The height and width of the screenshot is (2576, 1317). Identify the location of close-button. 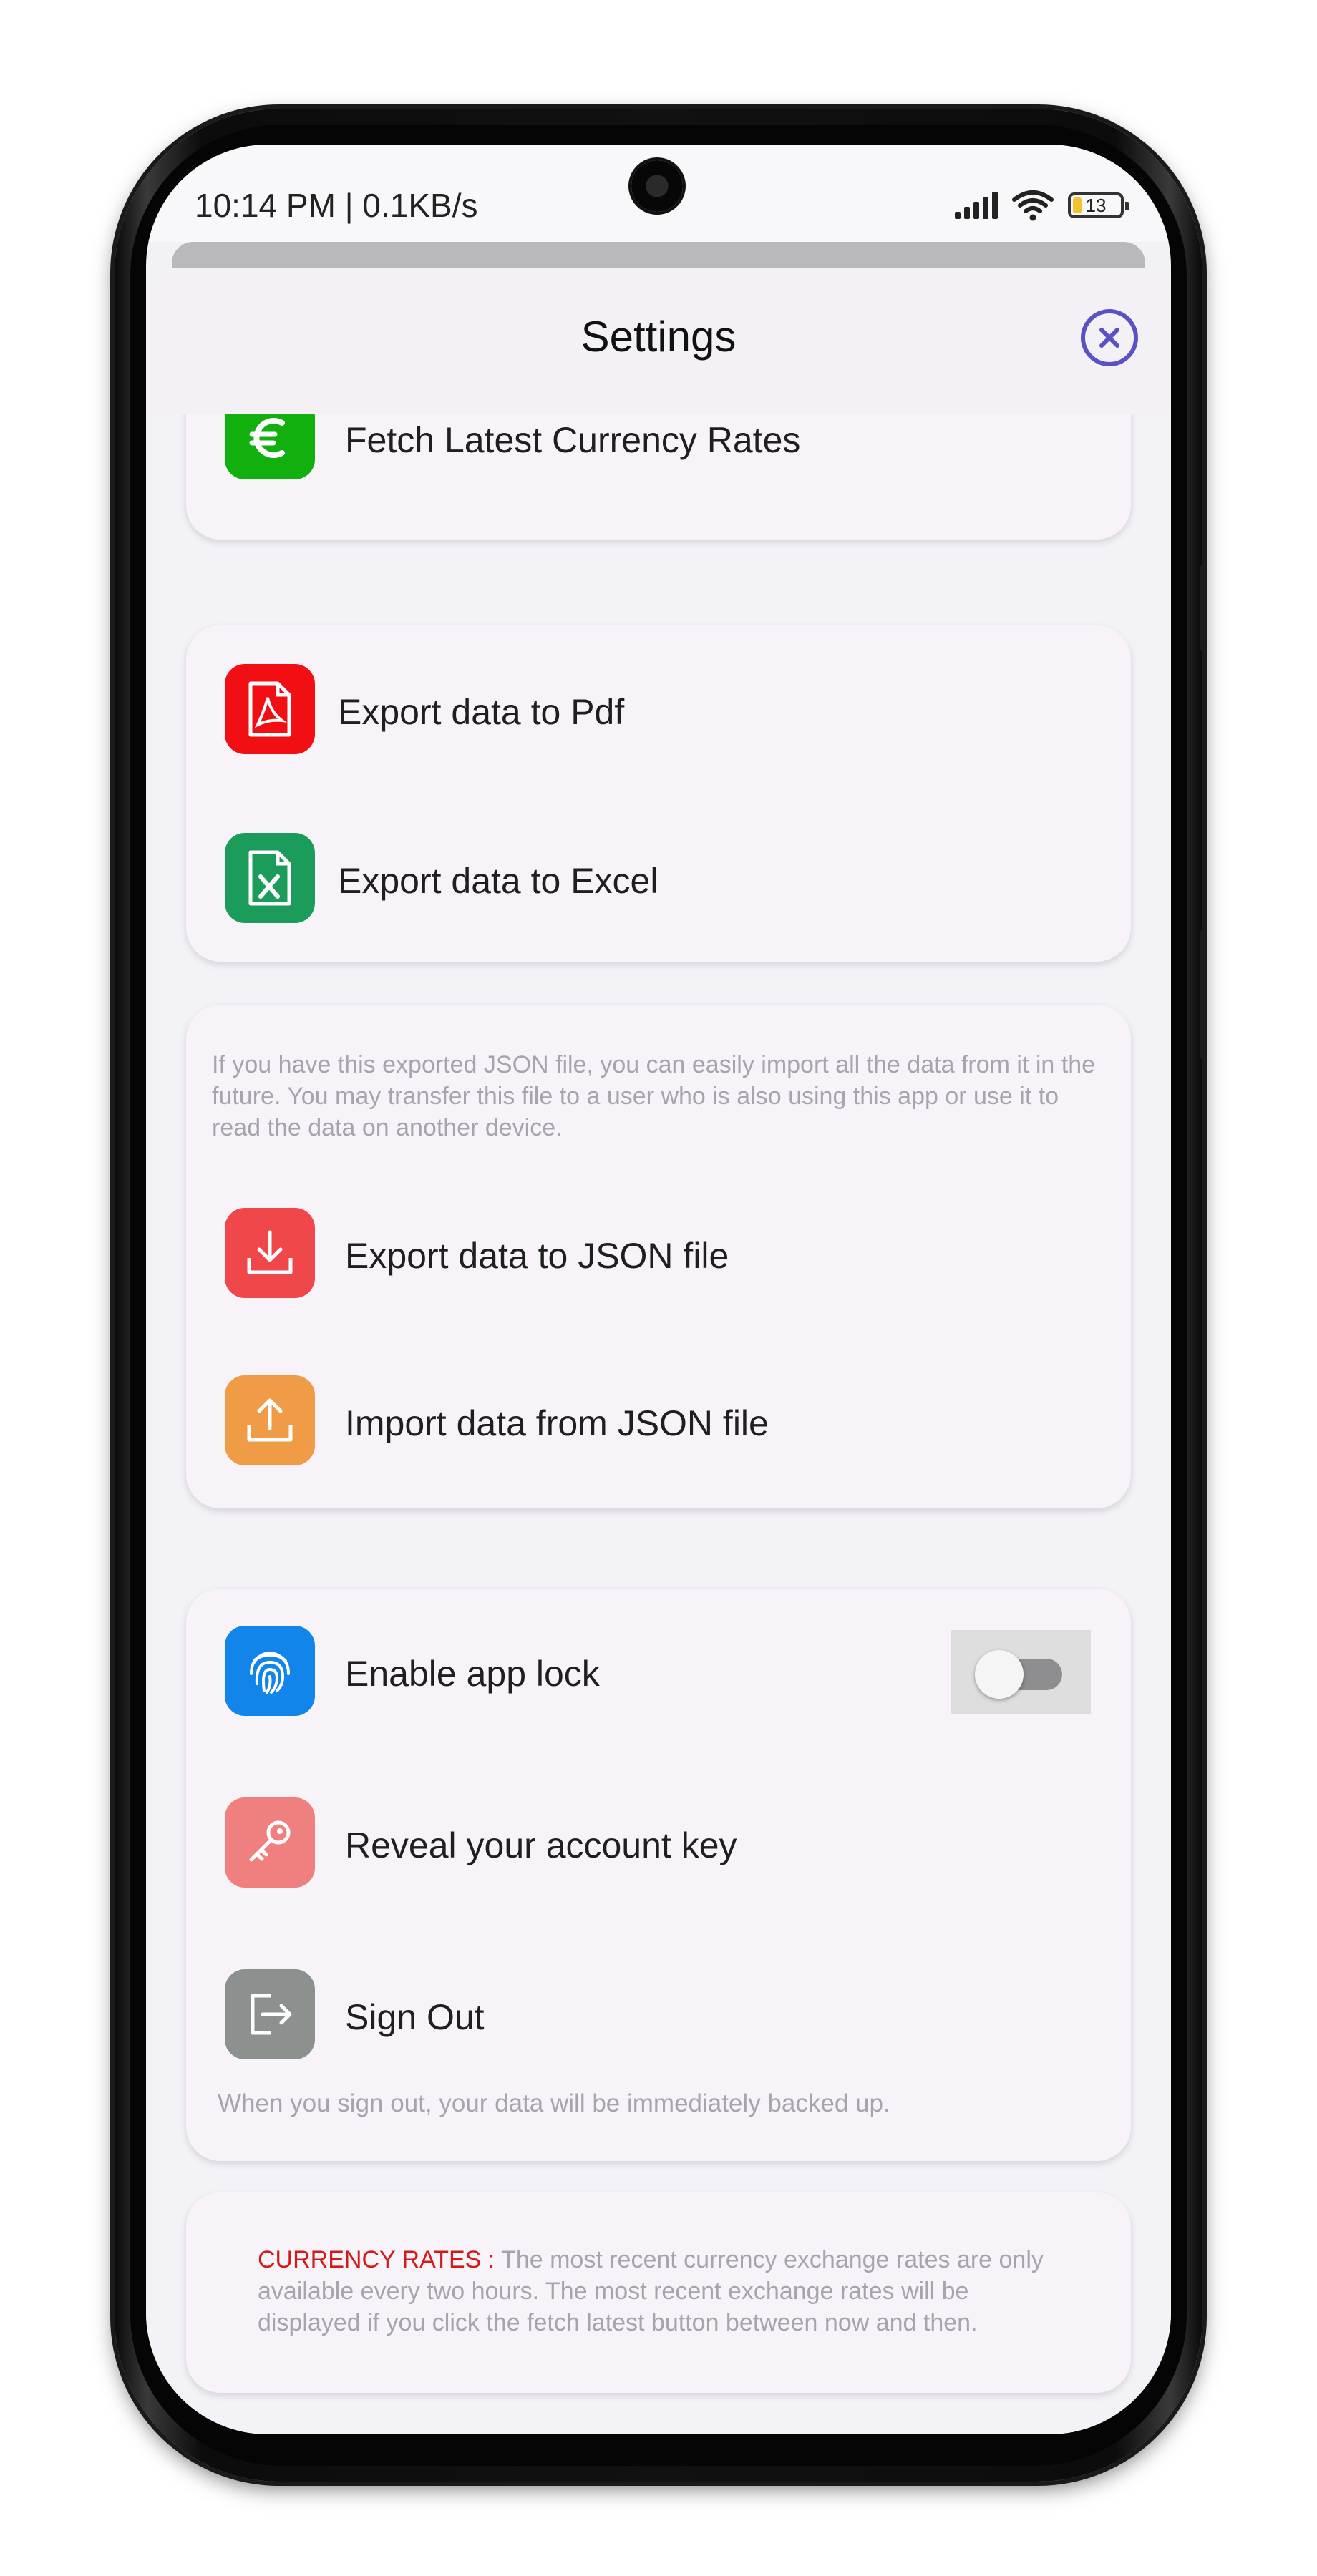
(1109, 337).